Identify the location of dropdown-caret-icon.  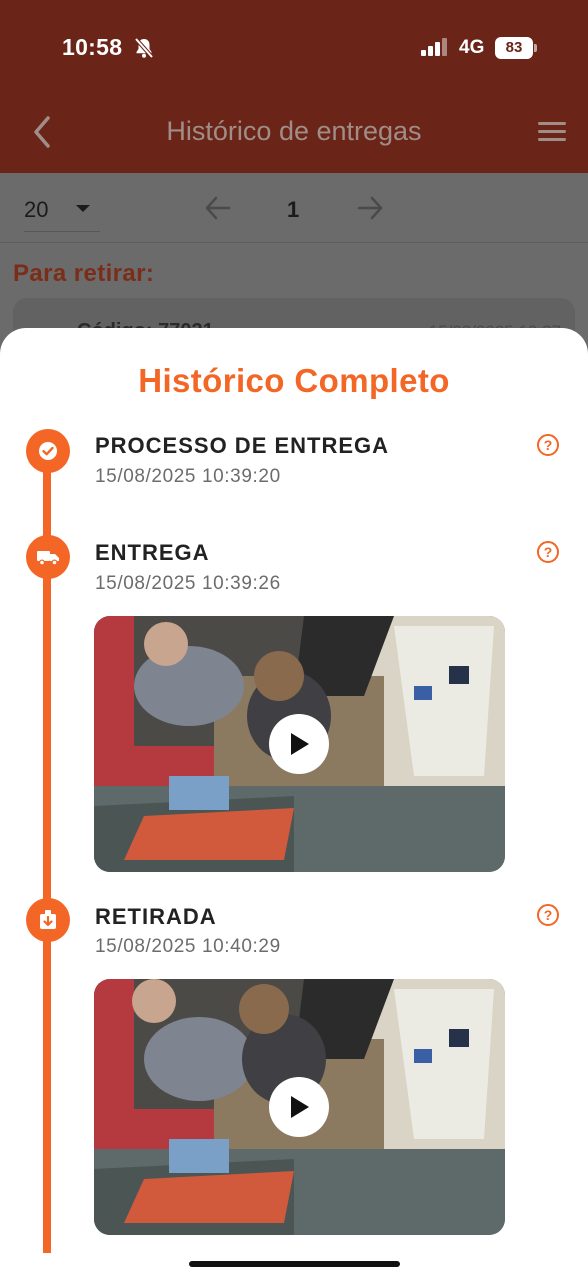
(83, 208).